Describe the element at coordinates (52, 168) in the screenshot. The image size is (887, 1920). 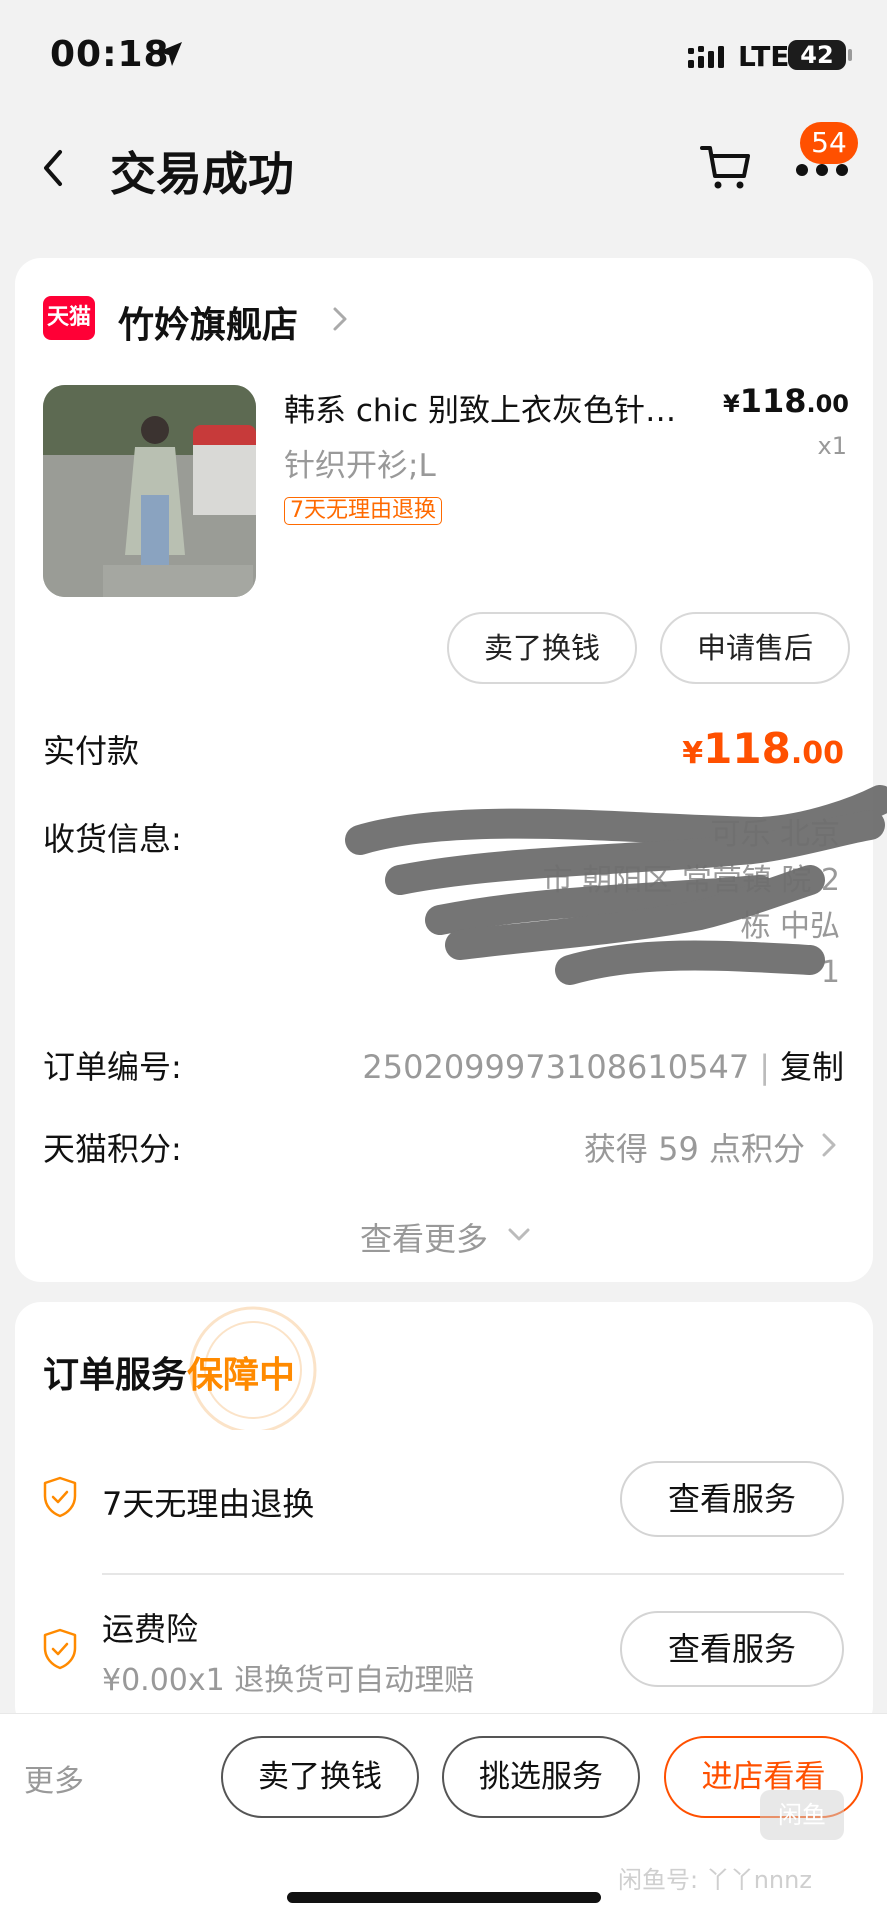
I see `back-arrow-icon` at that location.